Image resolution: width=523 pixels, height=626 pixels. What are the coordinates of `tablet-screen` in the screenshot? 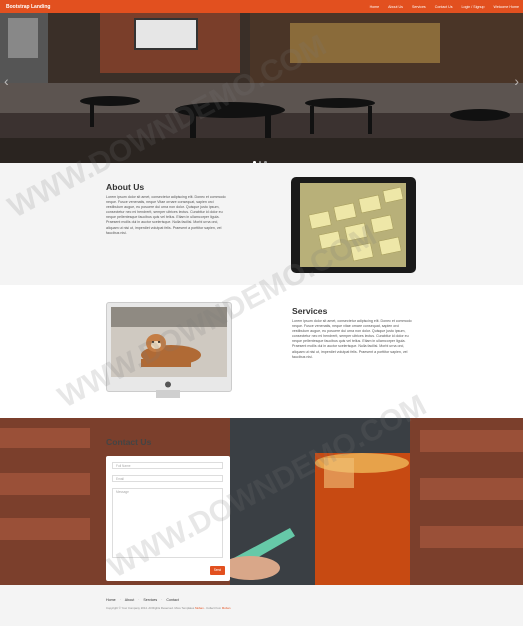 It's located at (353, 225).